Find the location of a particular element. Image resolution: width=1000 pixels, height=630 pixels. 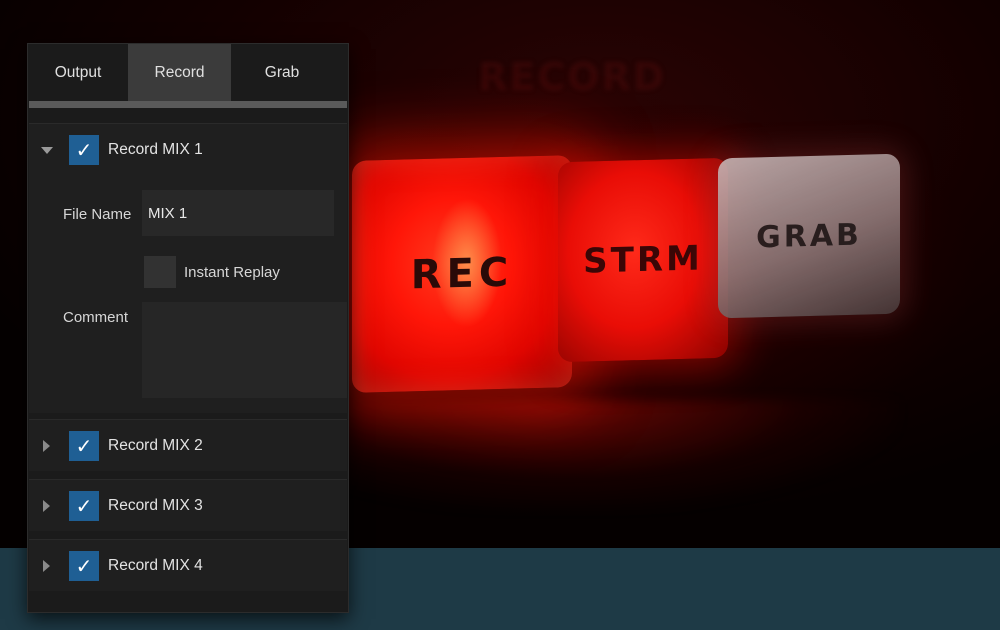

record-mix-3-title: Record MIX 3 is located at coordinates (155, 505).